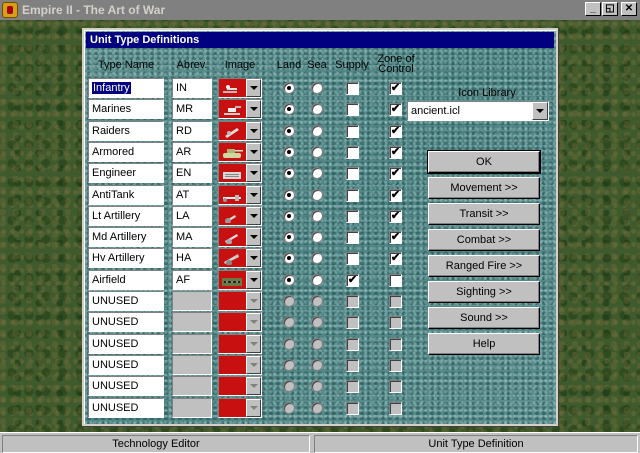 This screenshot has width=640, height=453. I want to click on unit-abbrev-field: HA, so click(192, 258).